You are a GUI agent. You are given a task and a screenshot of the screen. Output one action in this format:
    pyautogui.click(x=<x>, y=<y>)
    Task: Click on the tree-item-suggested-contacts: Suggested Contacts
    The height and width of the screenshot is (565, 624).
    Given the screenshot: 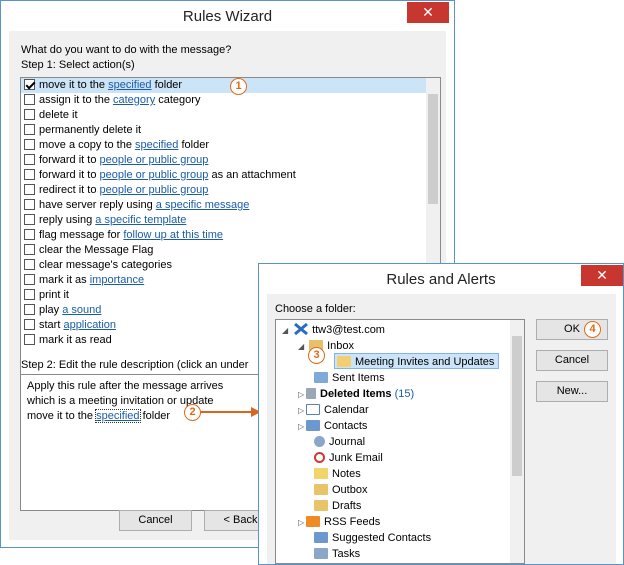 What is the action you would take?
    pyautogui.click(x=372, y=538)
    